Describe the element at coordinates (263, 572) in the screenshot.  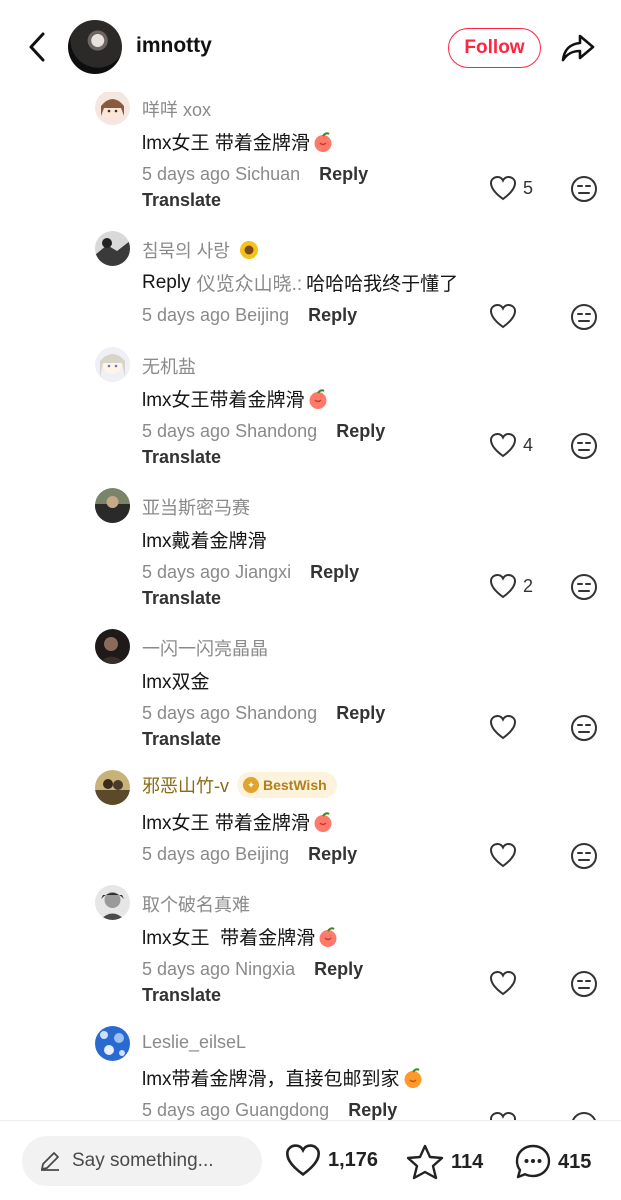
I see `comment-location: Jiangxi` at that location.